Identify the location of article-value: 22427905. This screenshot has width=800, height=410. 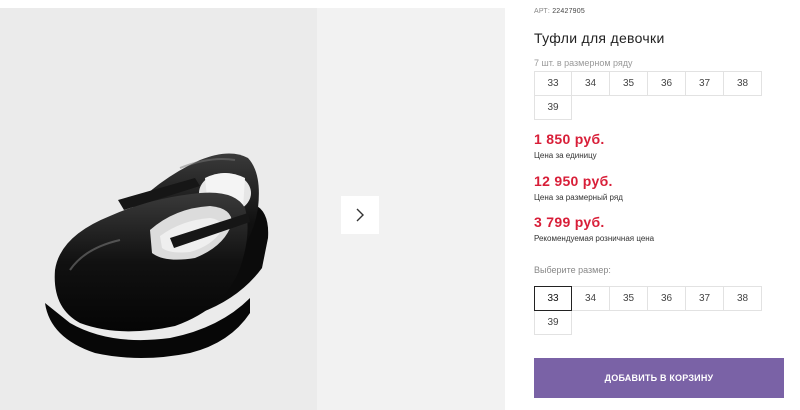
(568, 11).